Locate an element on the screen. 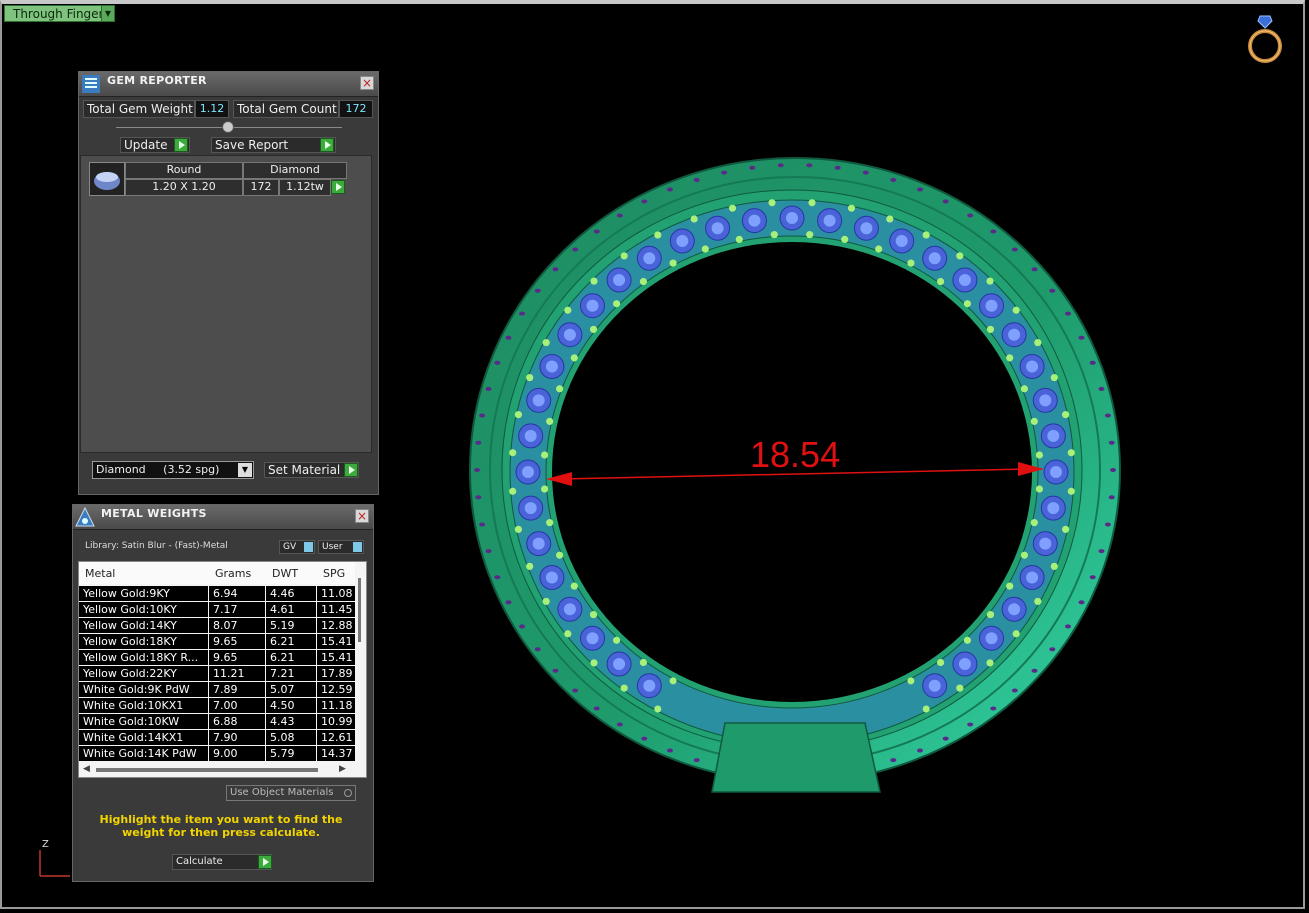 Image resolution: width=1309 pixels, height=913 pixels. viewport-mode-dropdown: Through Finger ▼ is located at coordinates (59, 13).